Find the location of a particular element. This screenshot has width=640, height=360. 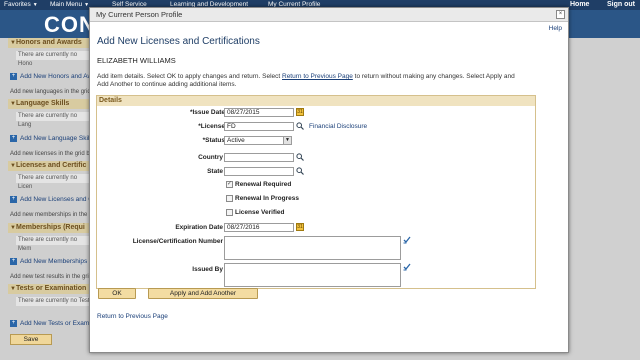

return-to-previous-page-link: Return to Previous Page is located at coordinates (132, 316).